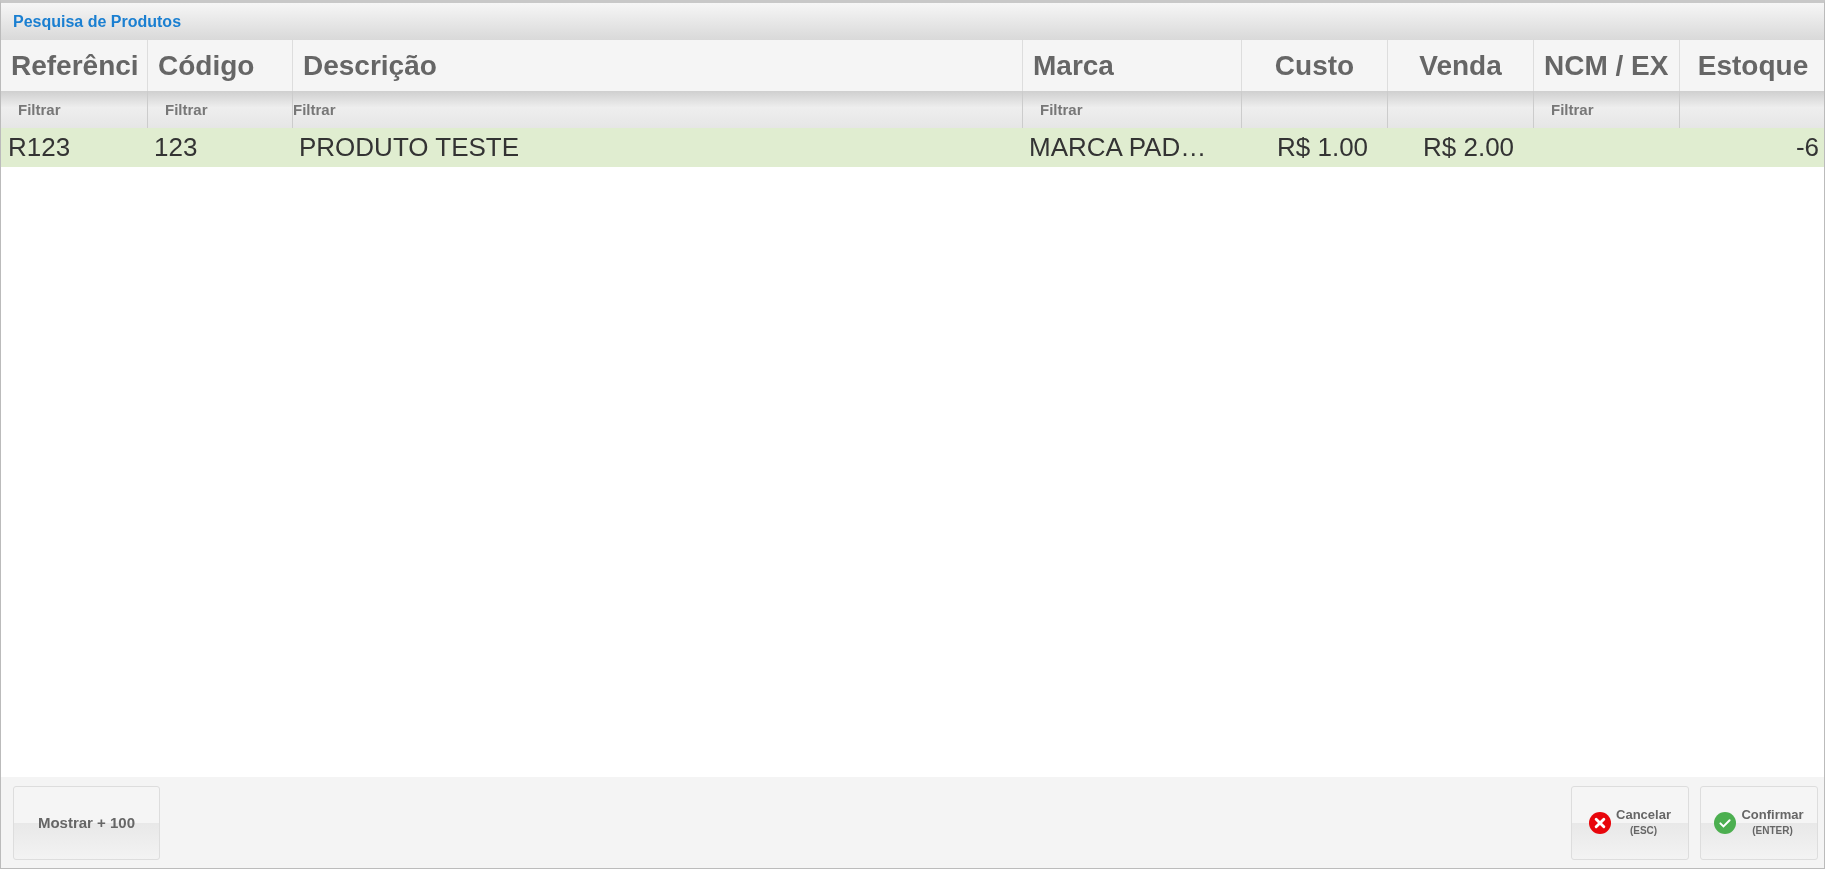 This screenshot has height=869, width=1825. What do you see at coordinates (1807, 147) in the screenshot?
I see `table-cell: -6` at bounding box center [1807, 147].